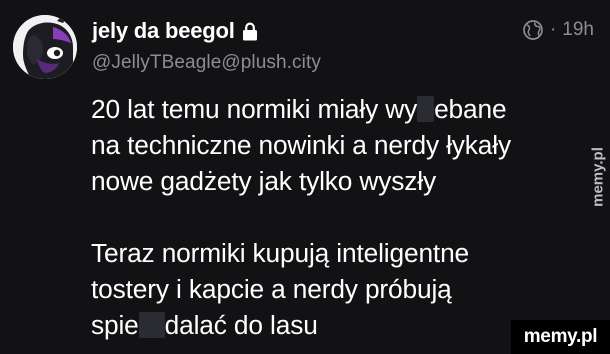 Image resolution: width=610 pixels, height=354 pixels. What do you see at coordinates (533, 30) in the screenshot?
I see `globe-icon` at bounding box center [533, 30].